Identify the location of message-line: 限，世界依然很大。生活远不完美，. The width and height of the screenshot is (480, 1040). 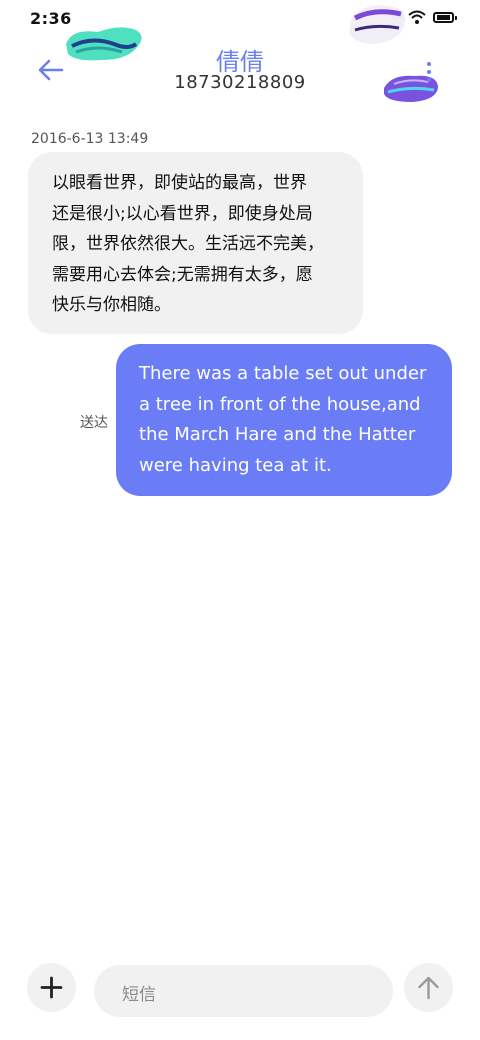
(188, 244).